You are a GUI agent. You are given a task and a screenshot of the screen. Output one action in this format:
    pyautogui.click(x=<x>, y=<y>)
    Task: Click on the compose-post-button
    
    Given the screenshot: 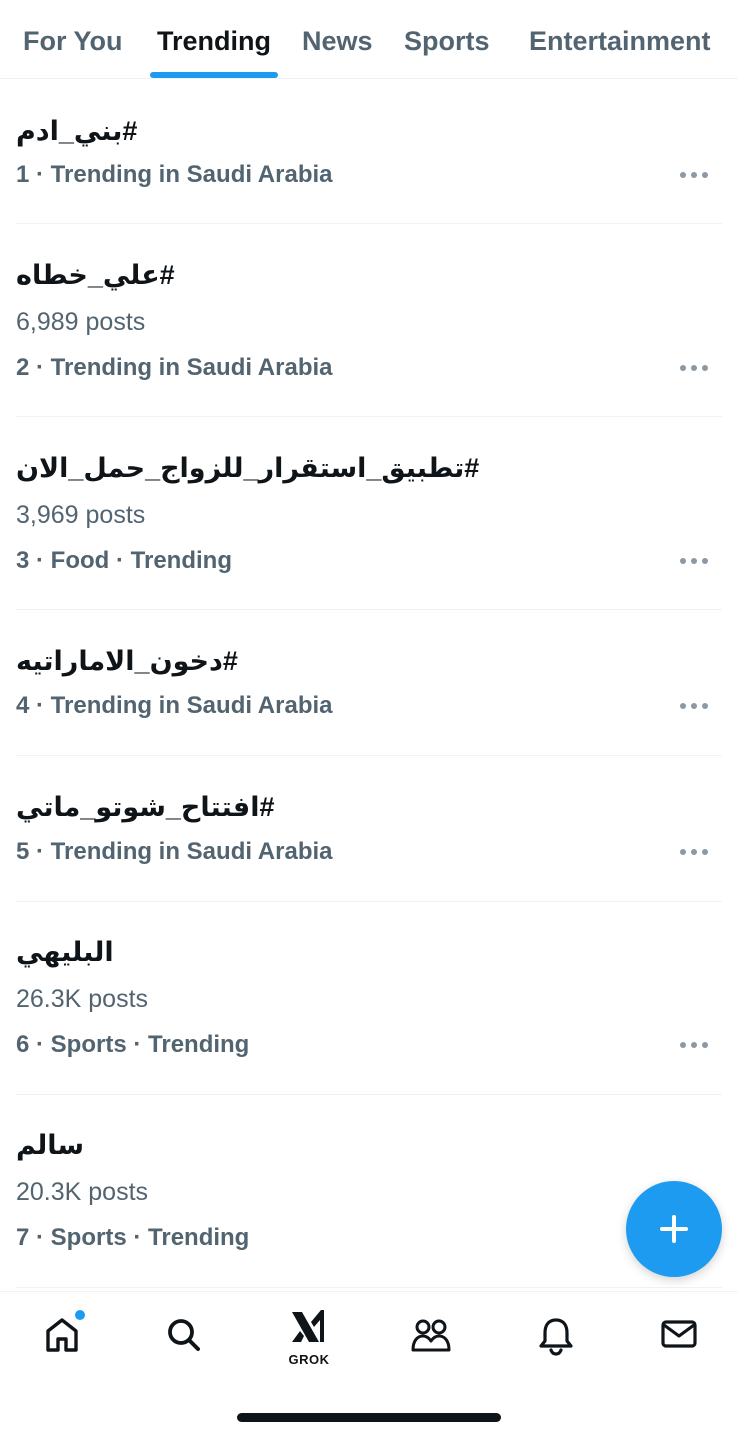 What is the action you would take?
    pyautogui.click(x=674, y=1229)
    